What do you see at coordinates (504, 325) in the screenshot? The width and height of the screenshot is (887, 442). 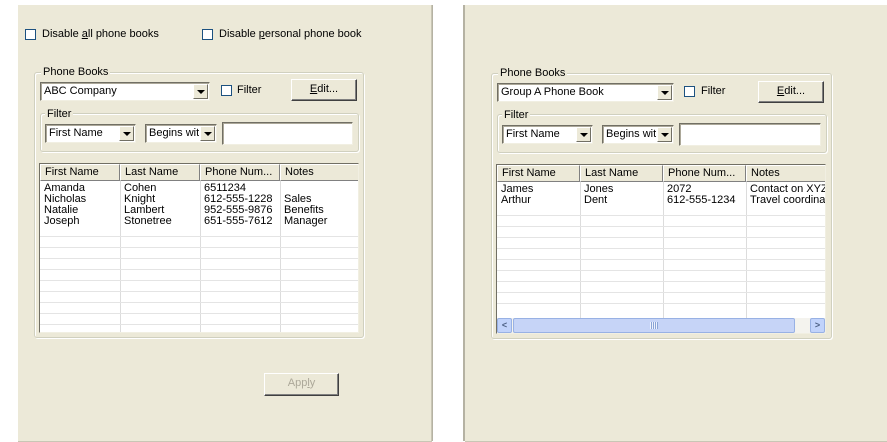 I see `scroll-left-icon: <` at bounding box center [504, 325].